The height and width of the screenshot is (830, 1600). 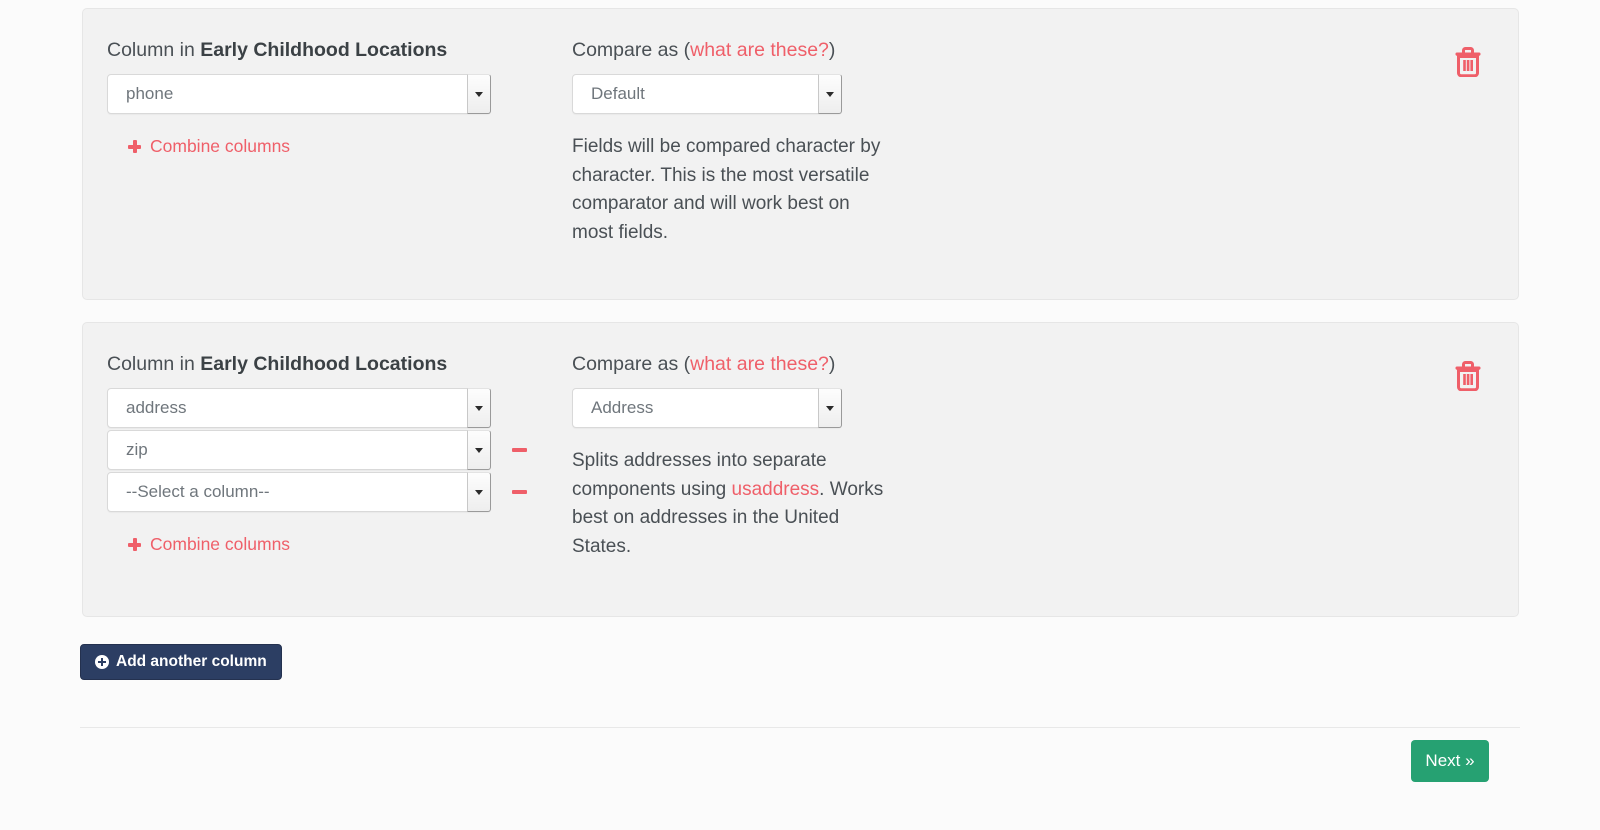 What do you see at coordinates (299, 492) in the screenshot?
I see `column-select: --Select a column--` at bounding box center [299, 492].